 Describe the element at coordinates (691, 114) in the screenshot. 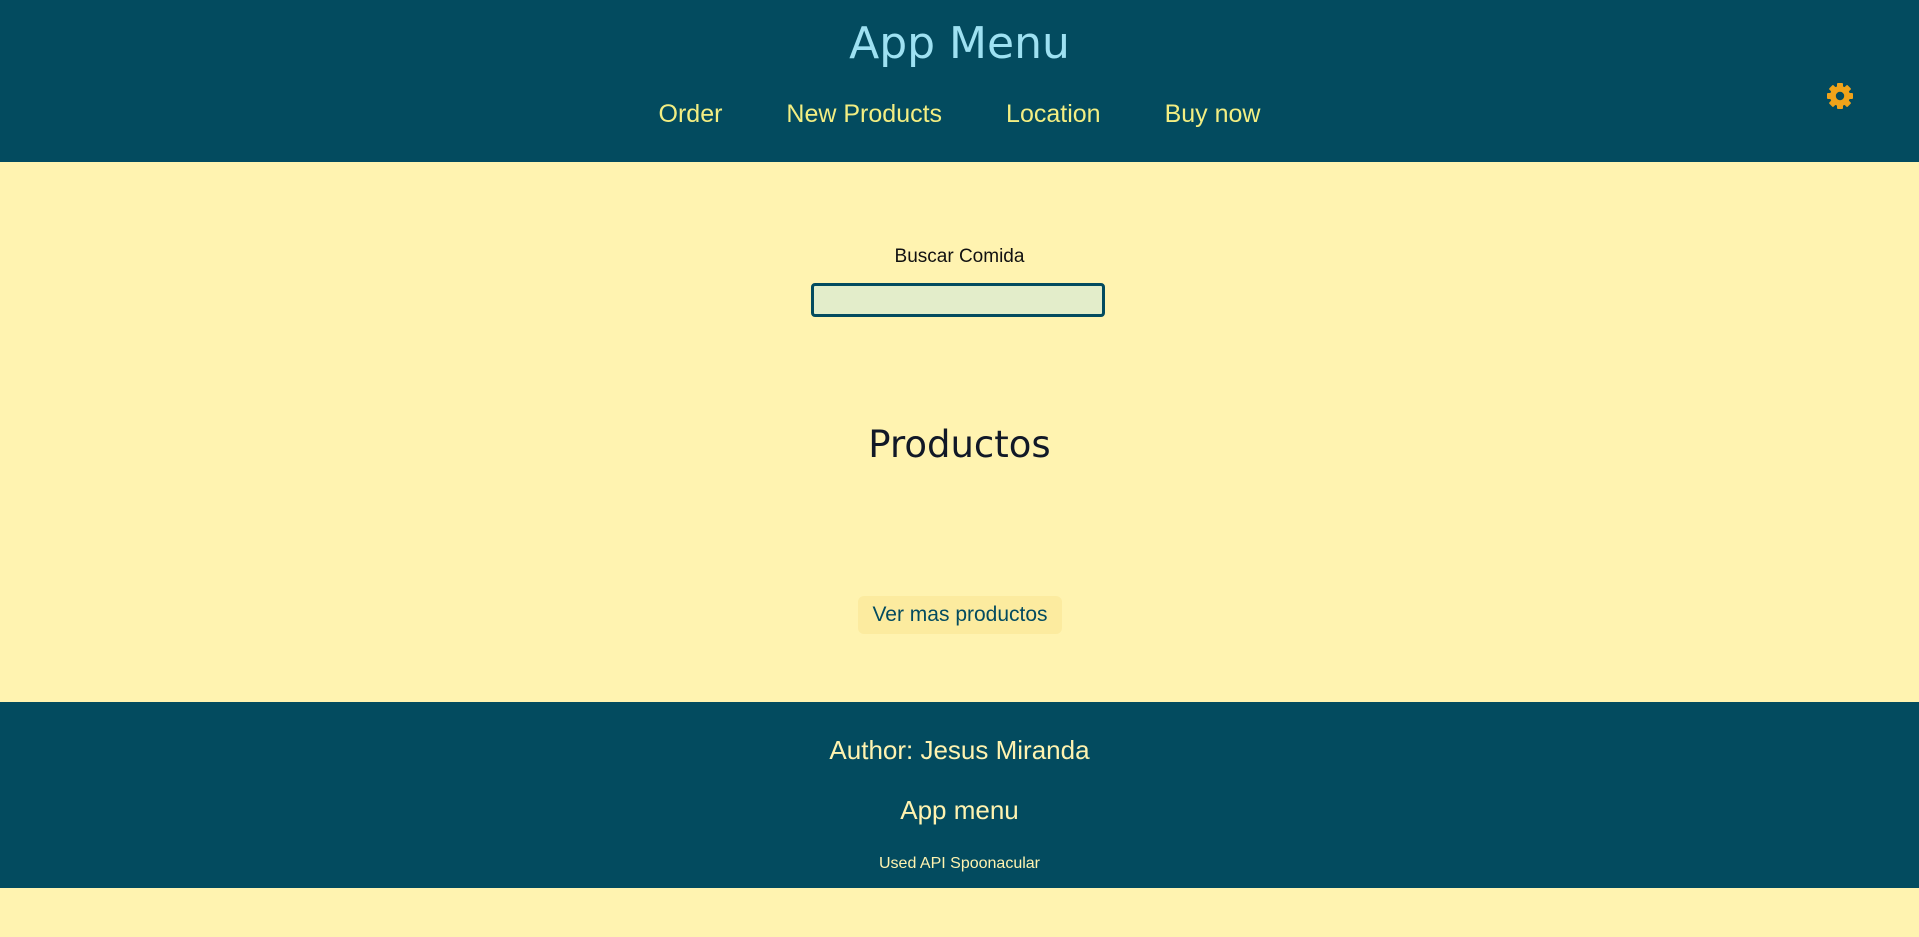

I see `nav-link-order: Order` at that location.